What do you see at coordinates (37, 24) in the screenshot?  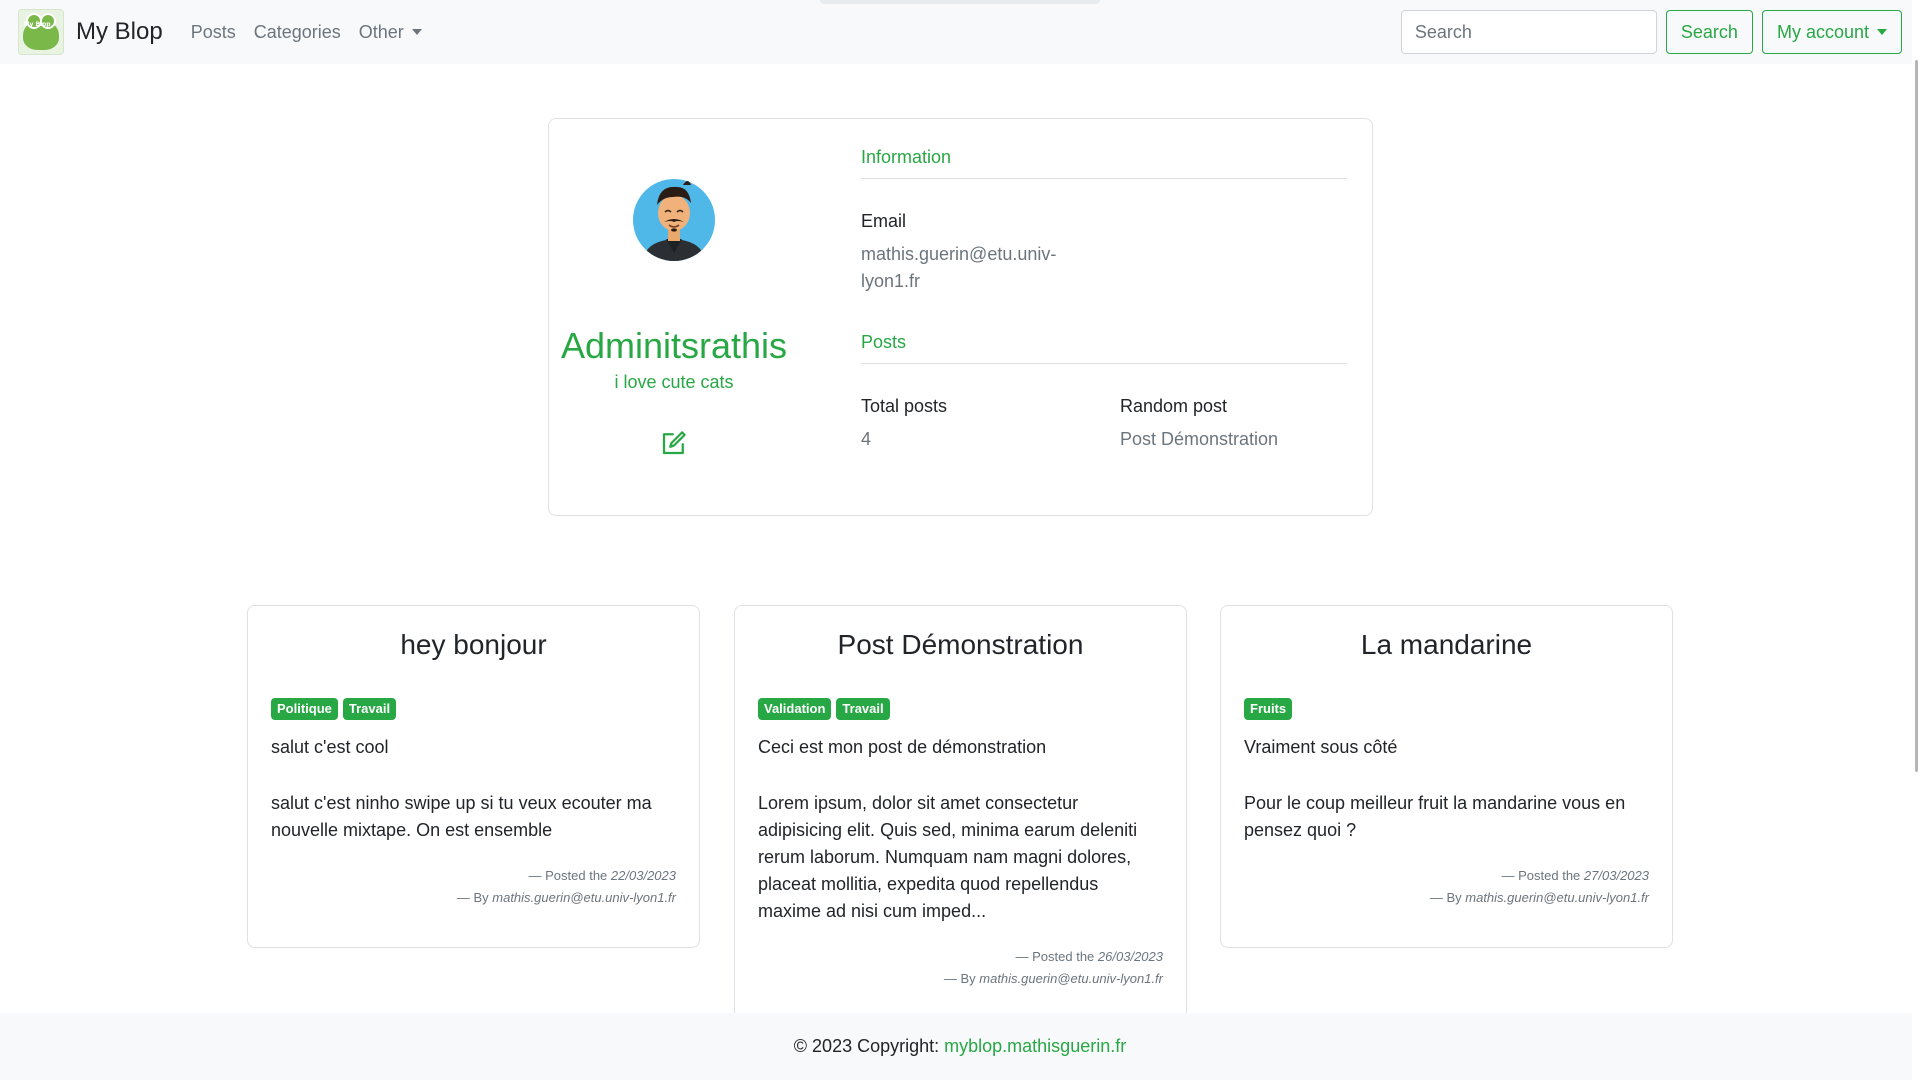 I see `logo-text: My Blop` at bounding box center [37, 24].